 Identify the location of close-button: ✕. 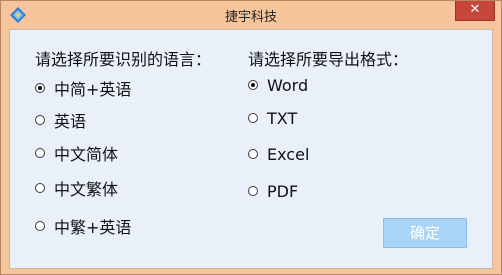
(475, 11).